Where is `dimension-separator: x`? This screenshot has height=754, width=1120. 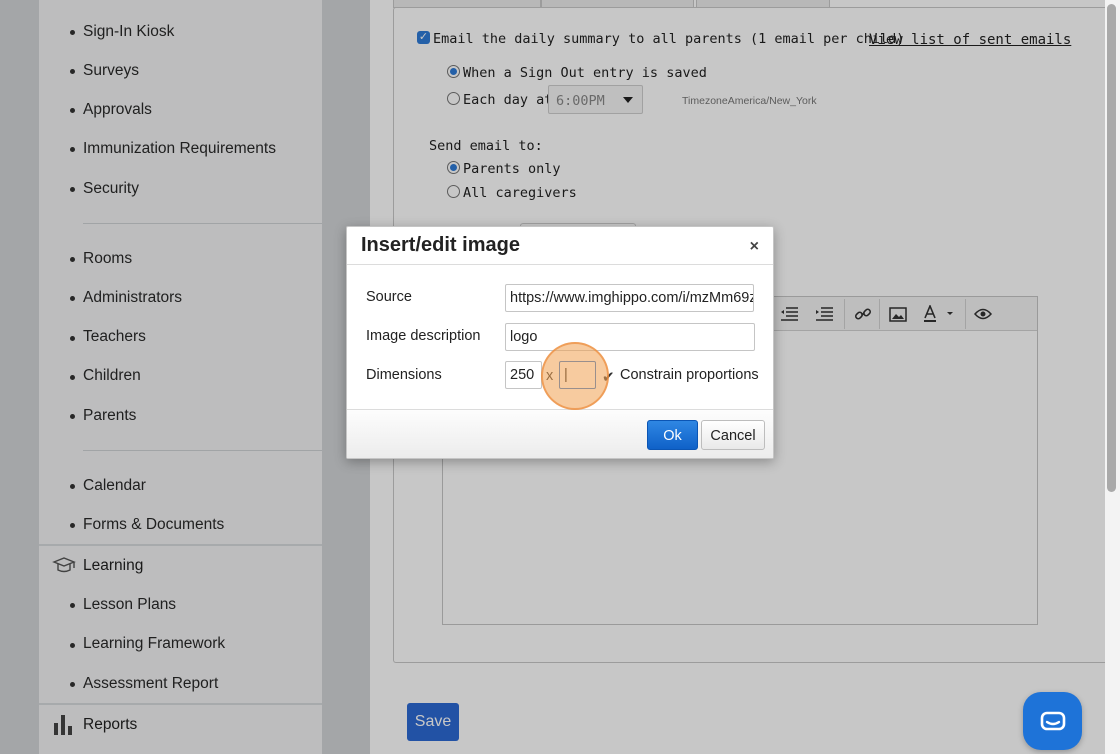 dimension-separator: x is located at coordinates (550, 376).